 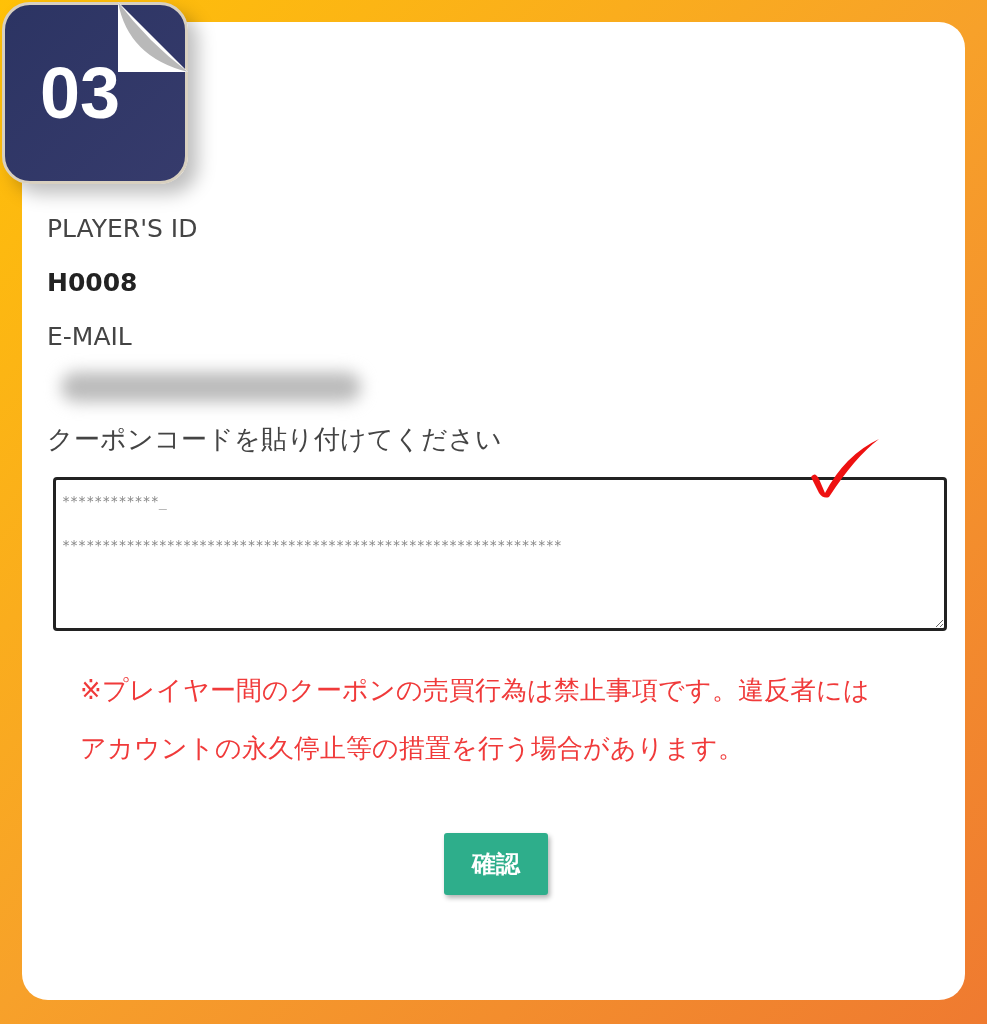 What do you see at coordinates (123, 229) in the screenshot?
I see `field-label: PLAYER'S ID` at bounding box center [123, 229].